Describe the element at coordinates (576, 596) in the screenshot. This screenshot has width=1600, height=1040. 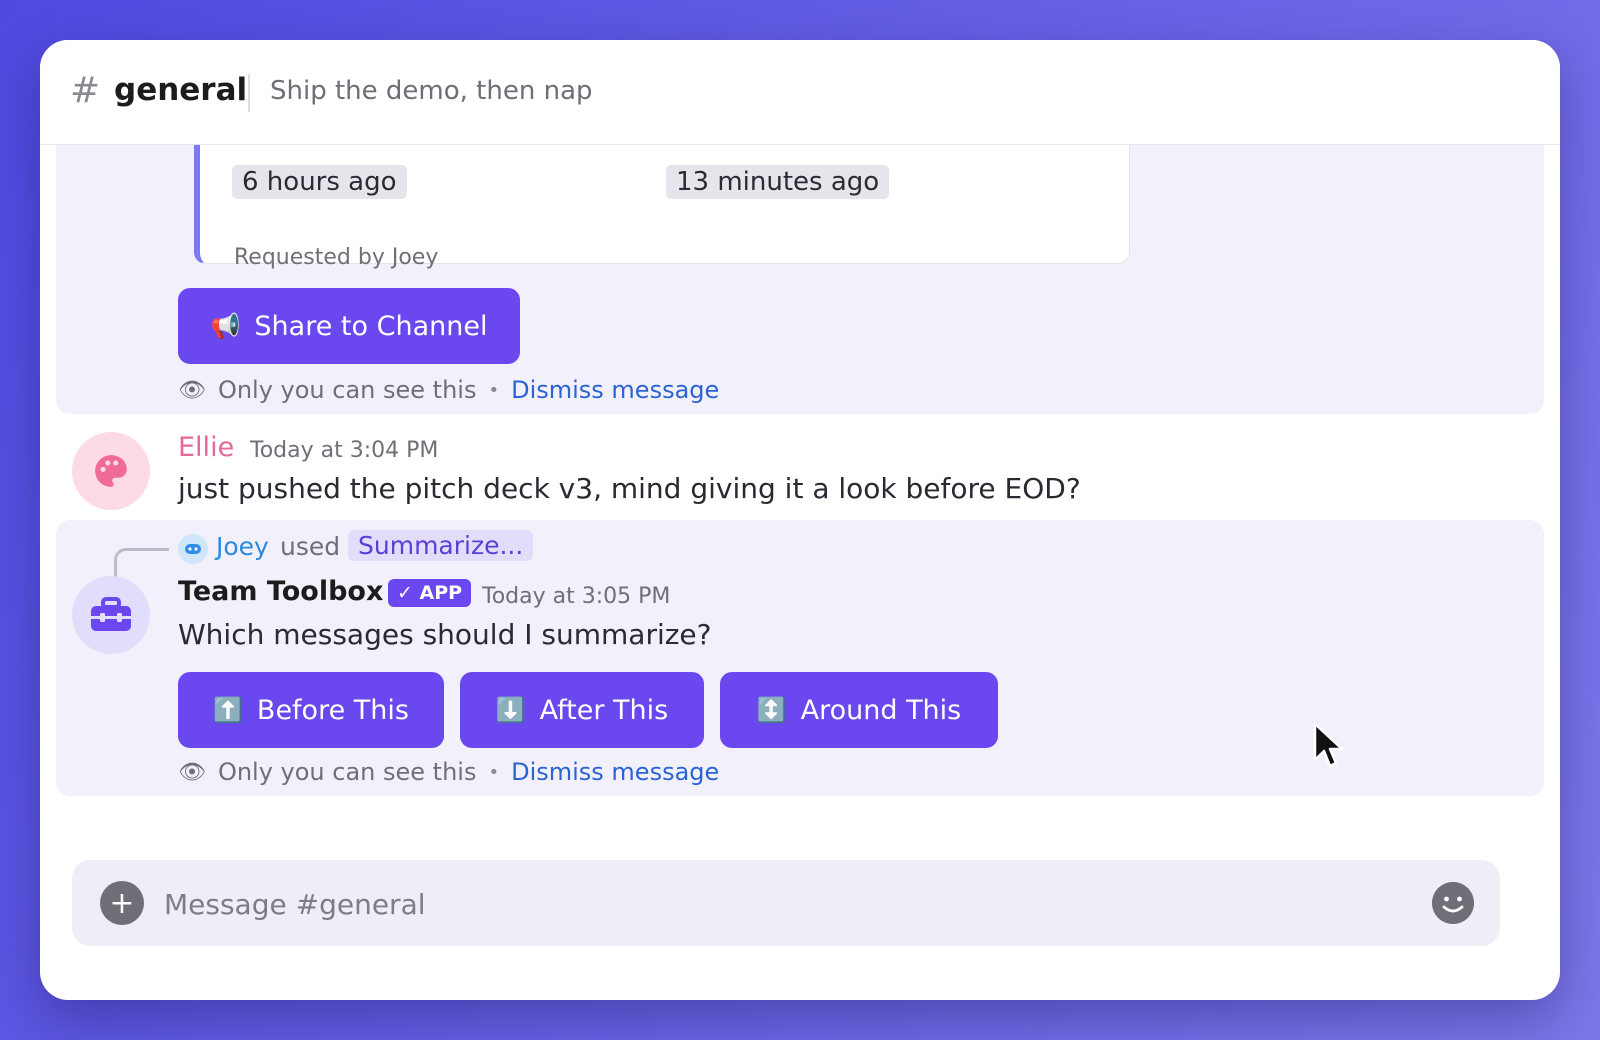
I see `message-timestamp: Today at 3:05 PM` at that location.